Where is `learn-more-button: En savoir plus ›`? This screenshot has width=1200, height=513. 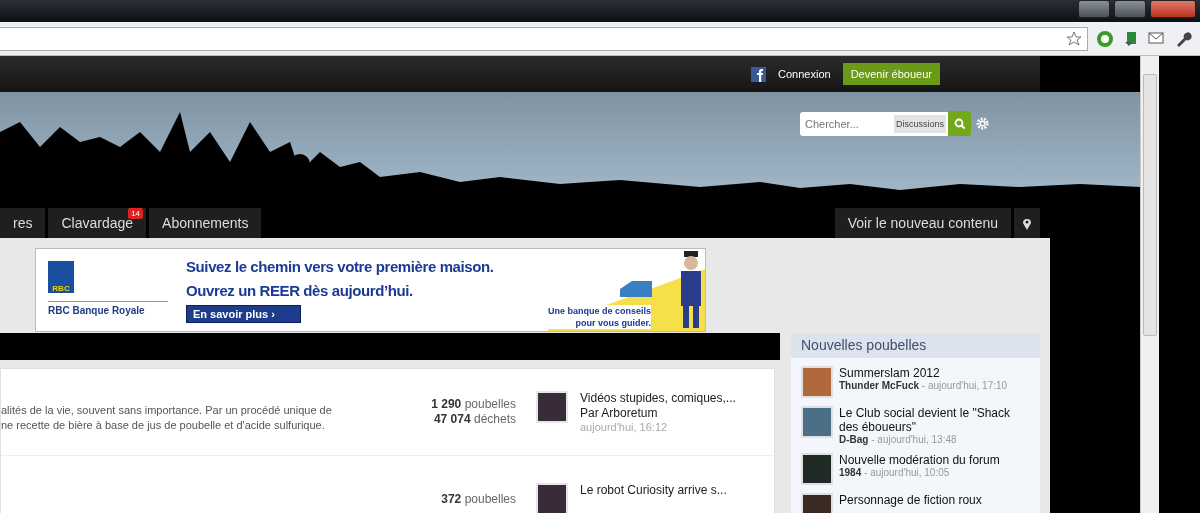
learn-more-button: En savoir plus › is located at coordinates (243, 314).